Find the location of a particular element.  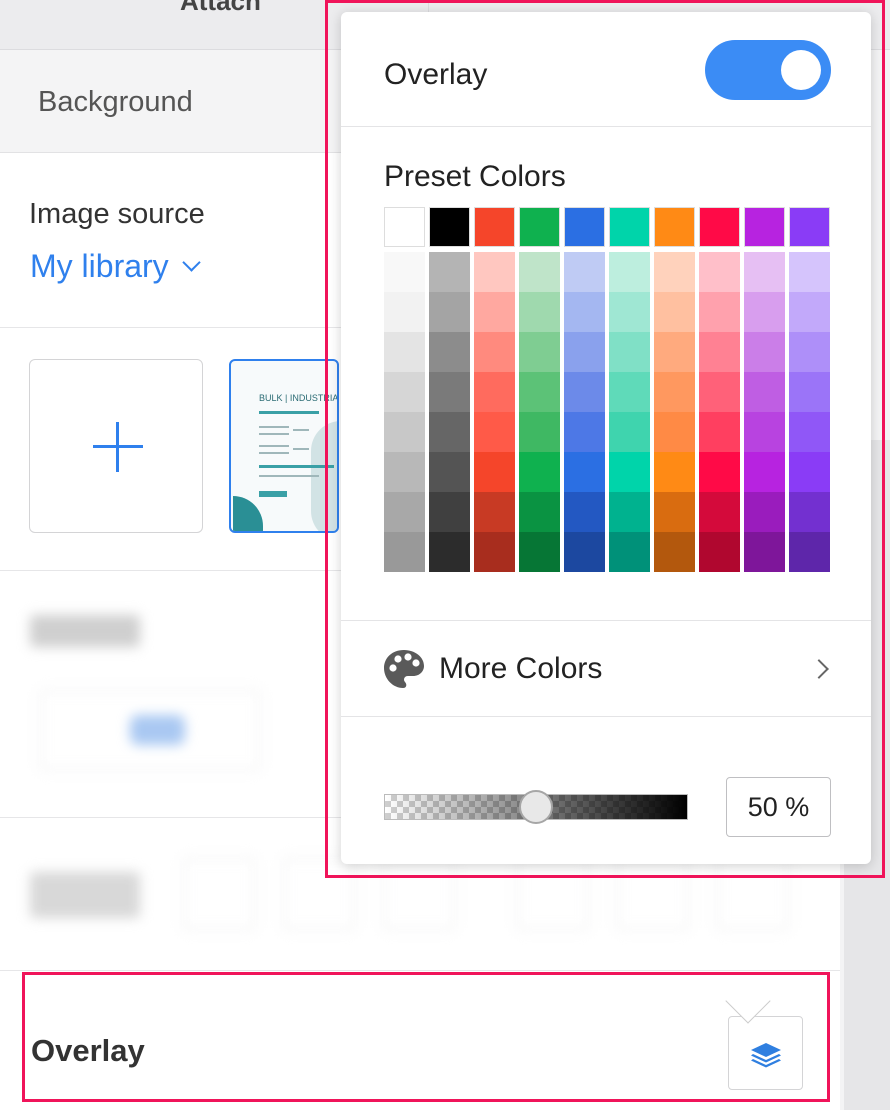

image-thumbnail: BULK | INDUSTRIAL ORDER is located at coordinates (284, 446).